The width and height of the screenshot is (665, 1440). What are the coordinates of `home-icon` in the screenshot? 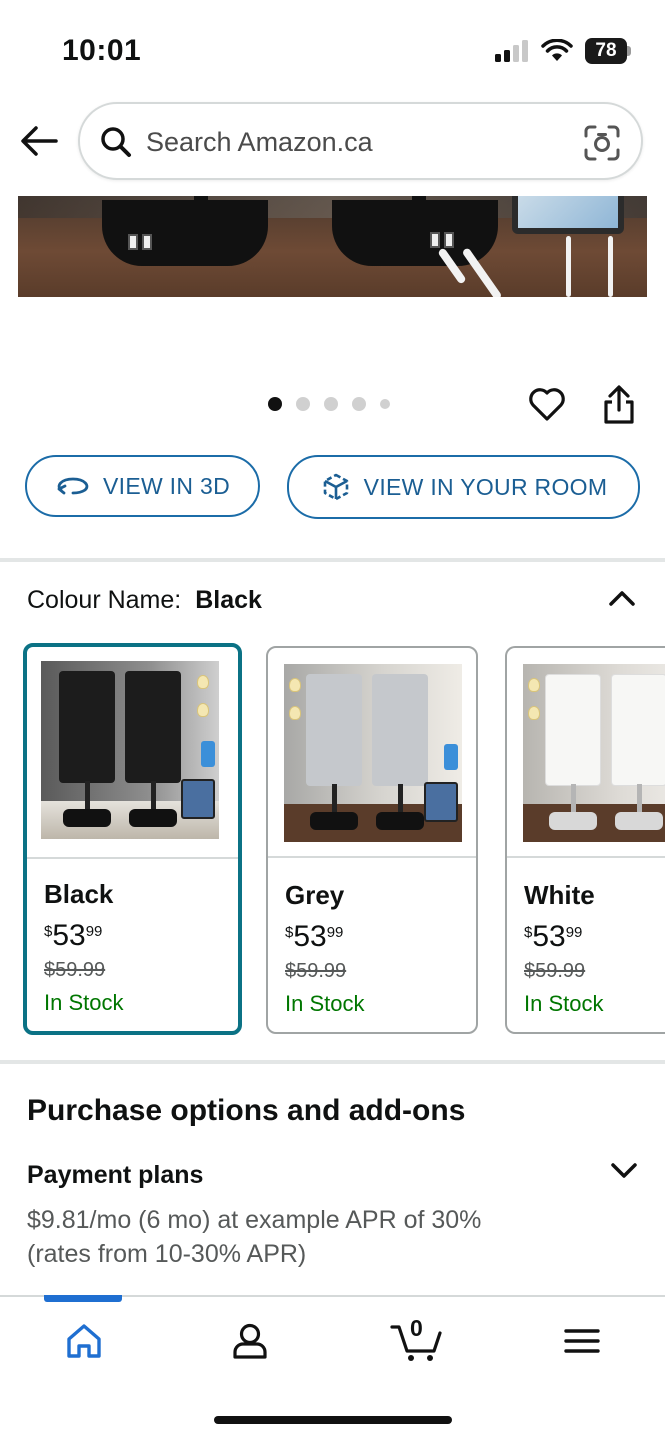 It's located at (84, 1341).